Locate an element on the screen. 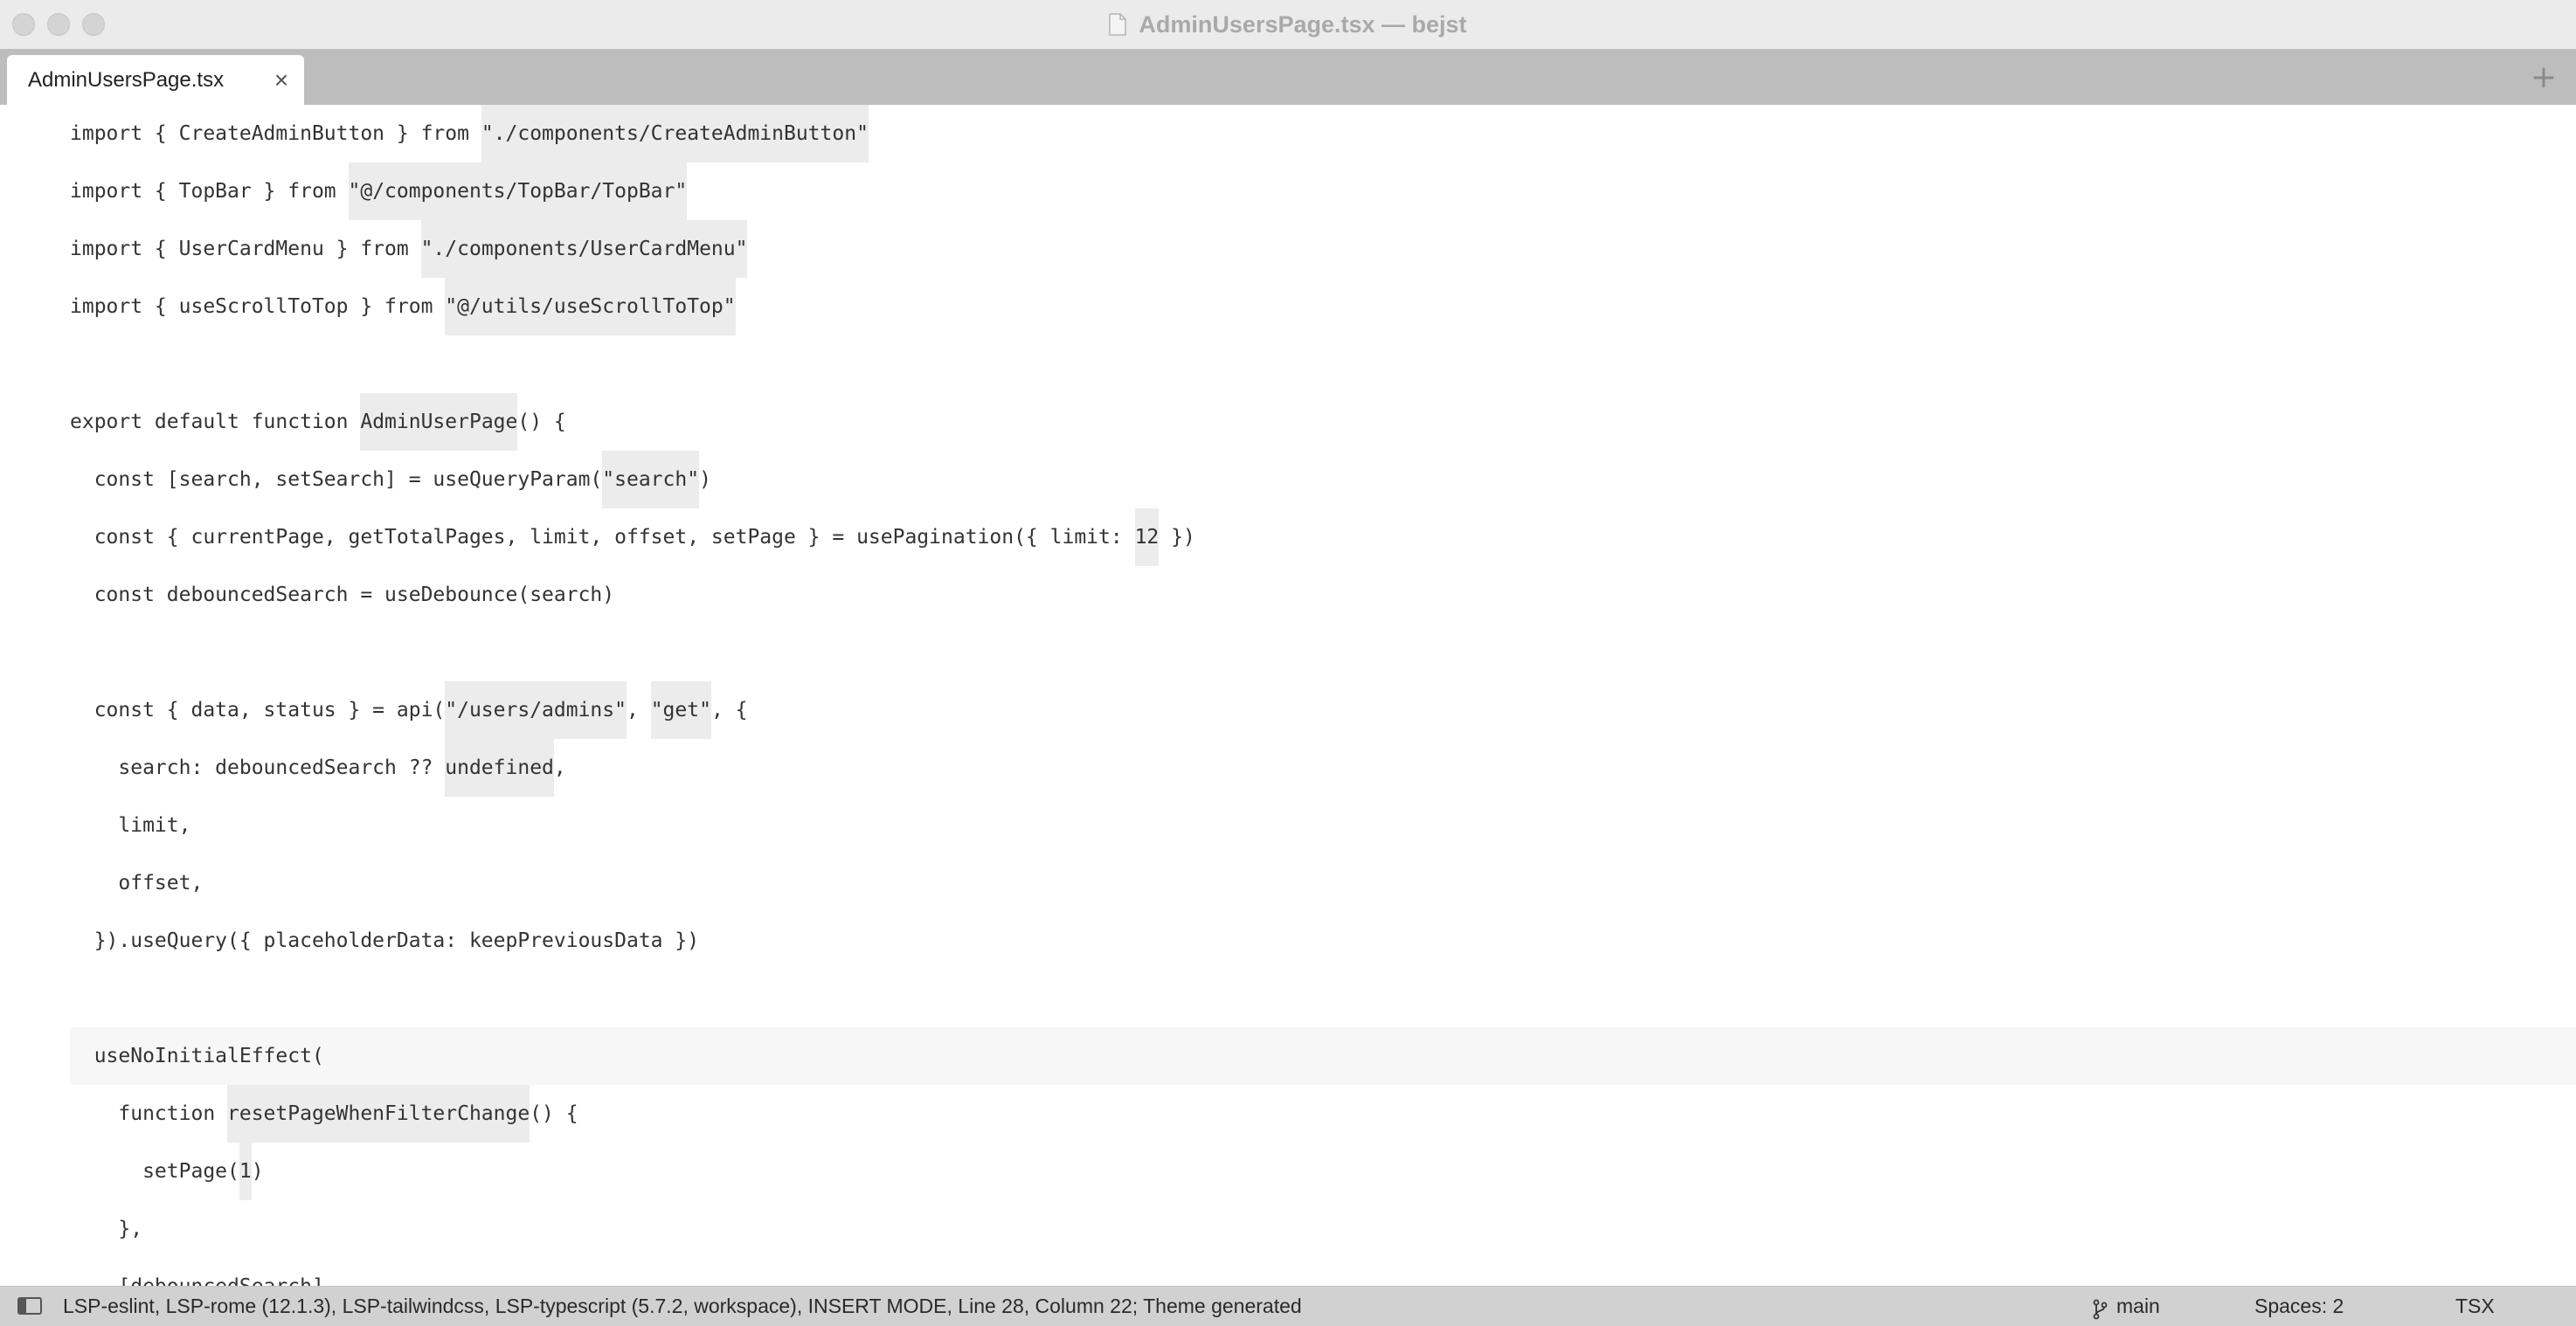  new-tab-plus-icon: + is located at coordinates (2544, 77).